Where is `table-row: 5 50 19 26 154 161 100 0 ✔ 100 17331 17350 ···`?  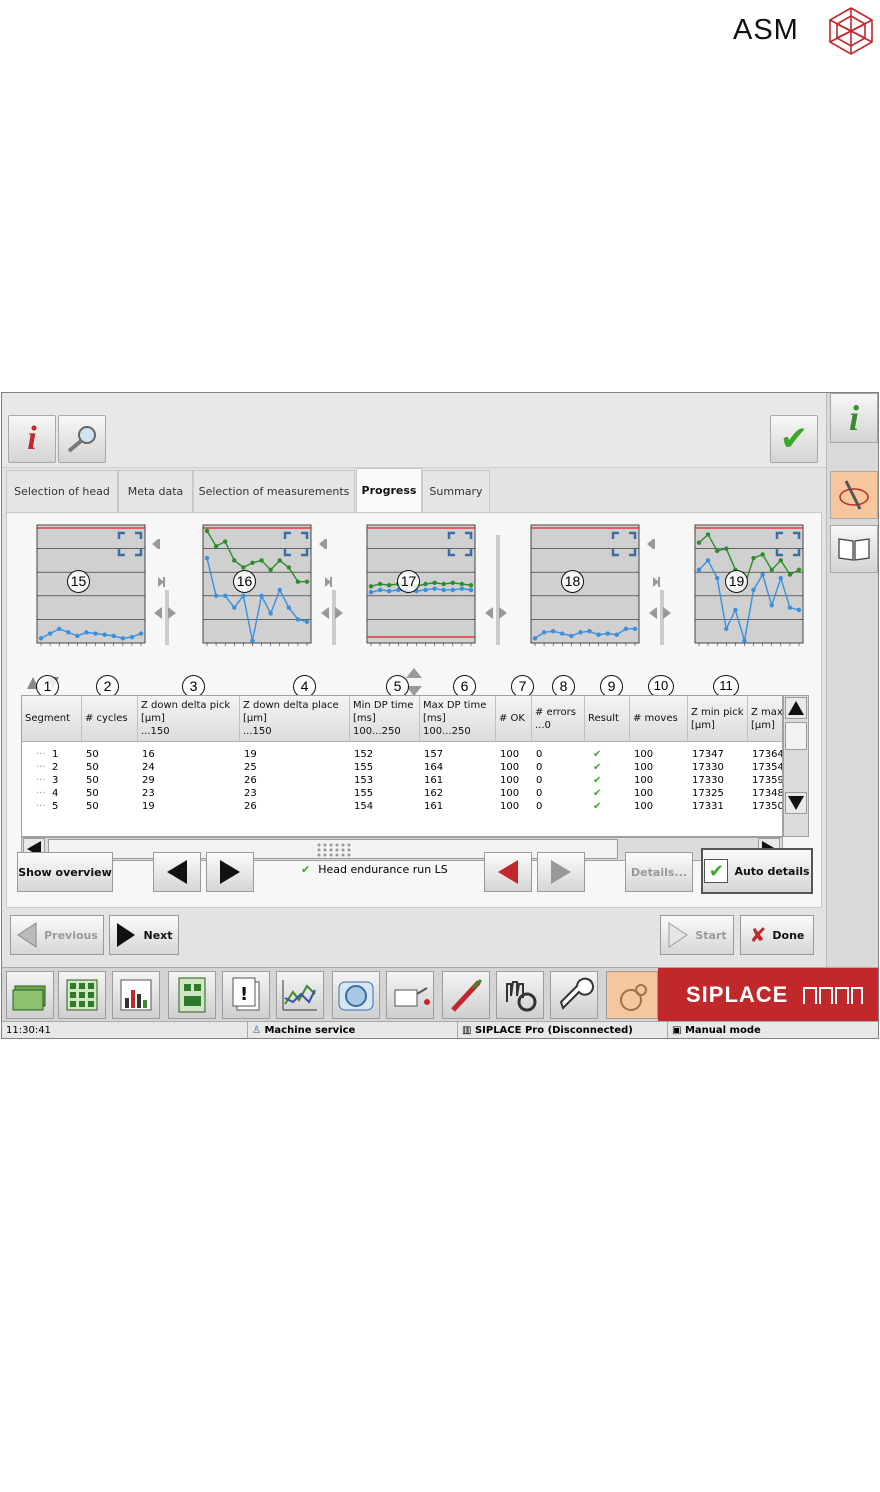 table-row: 5 50 19 26 154 161 100 0 ✔ 100 17331 17350 ··· is located at coordinates (402, 806).